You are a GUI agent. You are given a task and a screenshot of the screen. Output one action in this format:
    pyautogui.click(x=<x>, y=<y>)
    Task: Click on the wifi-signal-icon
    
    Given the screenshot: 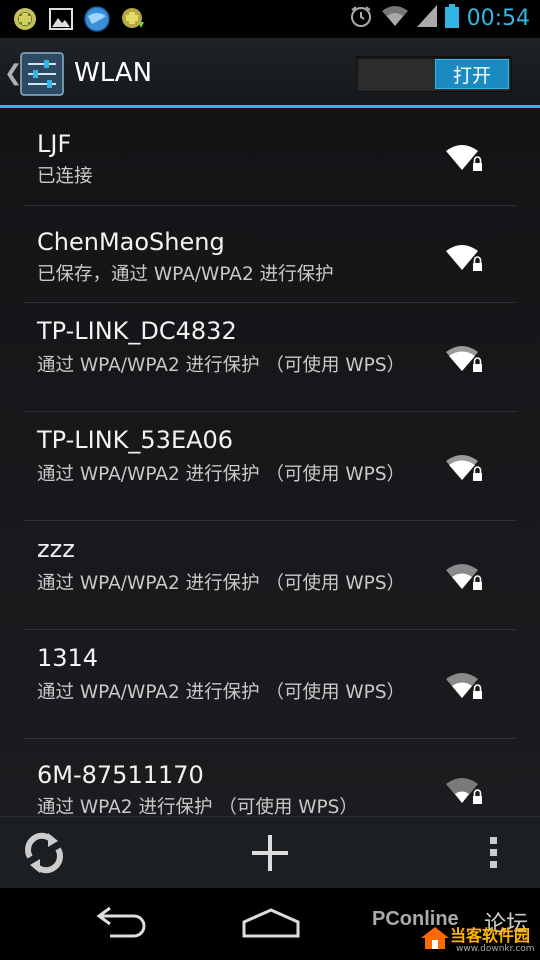 What is the action you would take?
    pyautogui.click(x=395, y=18)
    